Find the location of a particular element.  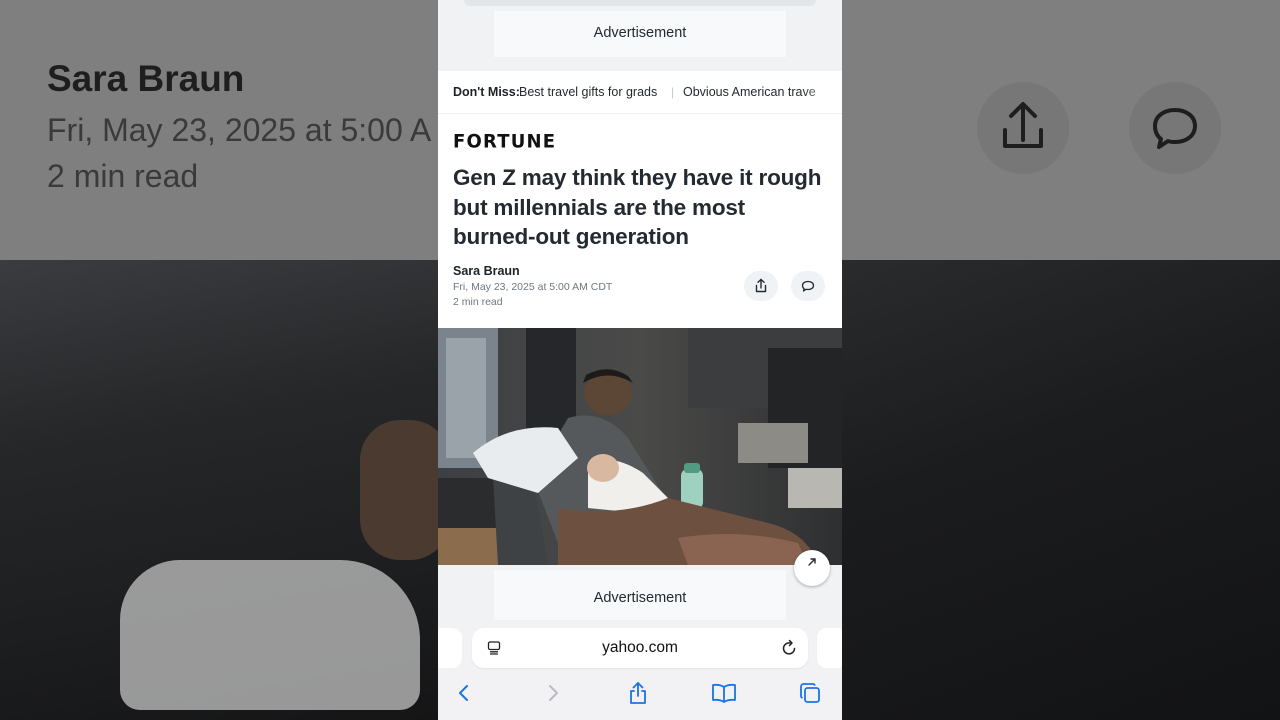

top-ad-region: Advertisement is located at coordinates (640, 35).